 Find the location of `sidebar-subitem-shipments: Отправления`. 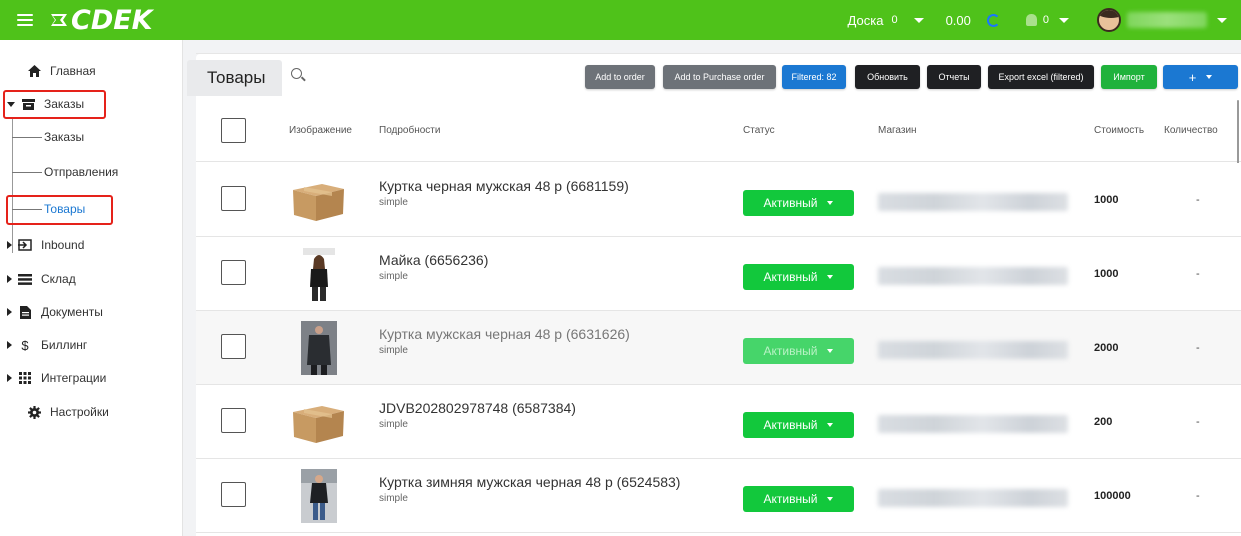

sidebar-subitem-shipments: Отправления is located at coordinates (65, 172).